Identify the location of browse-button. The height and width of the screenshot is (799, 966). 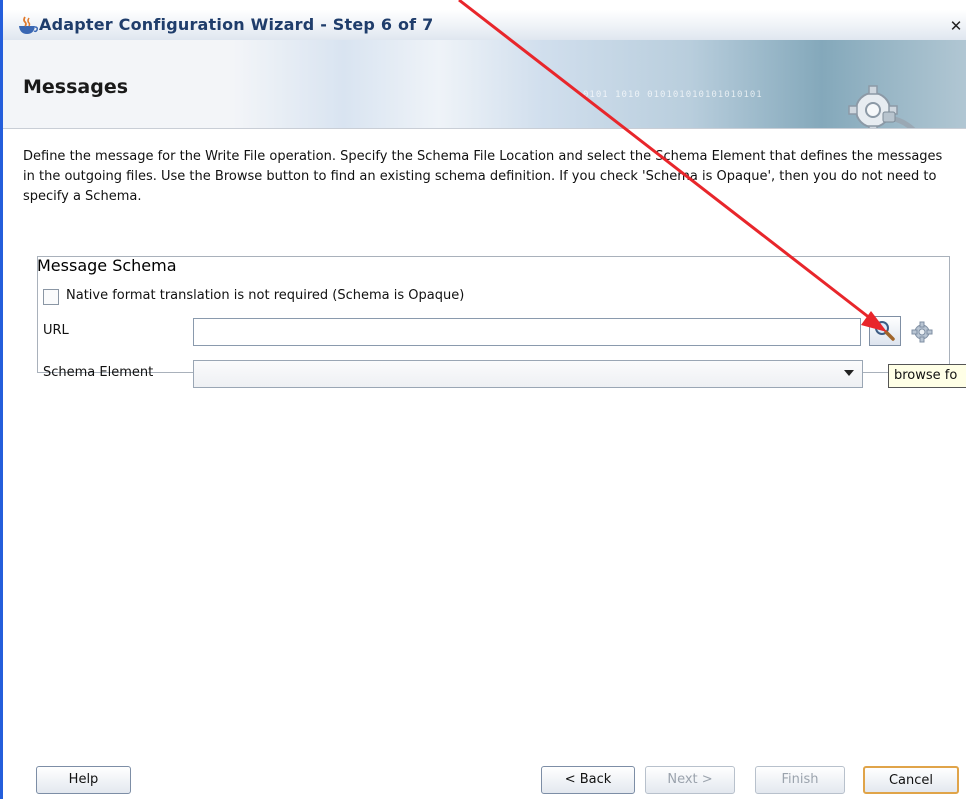
(885, 331).